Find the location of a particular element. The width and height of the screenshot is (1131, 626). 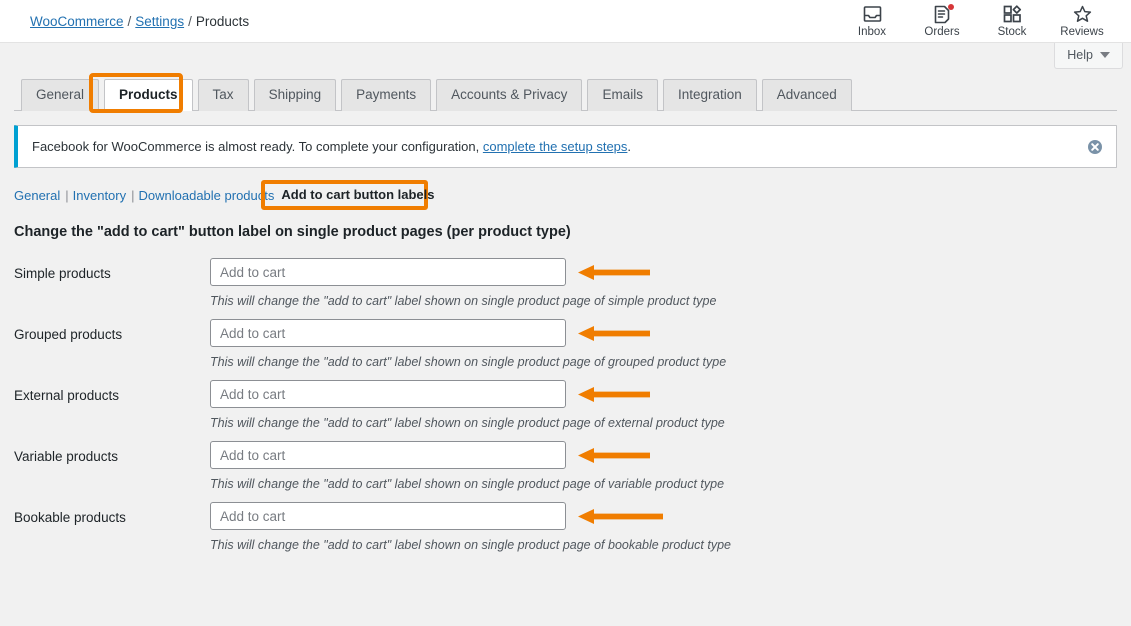

breadcrumb-link-woocommerce: WooCommerce is located at coordinates (77, 21).